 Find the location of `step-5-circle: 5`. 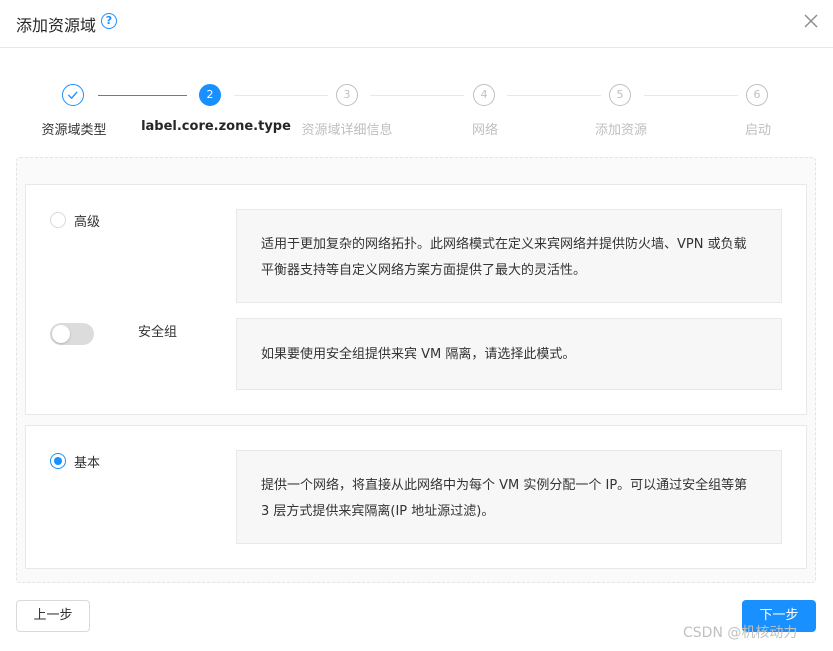

step-5-circle: 5 is located at coordinates (620, 95).